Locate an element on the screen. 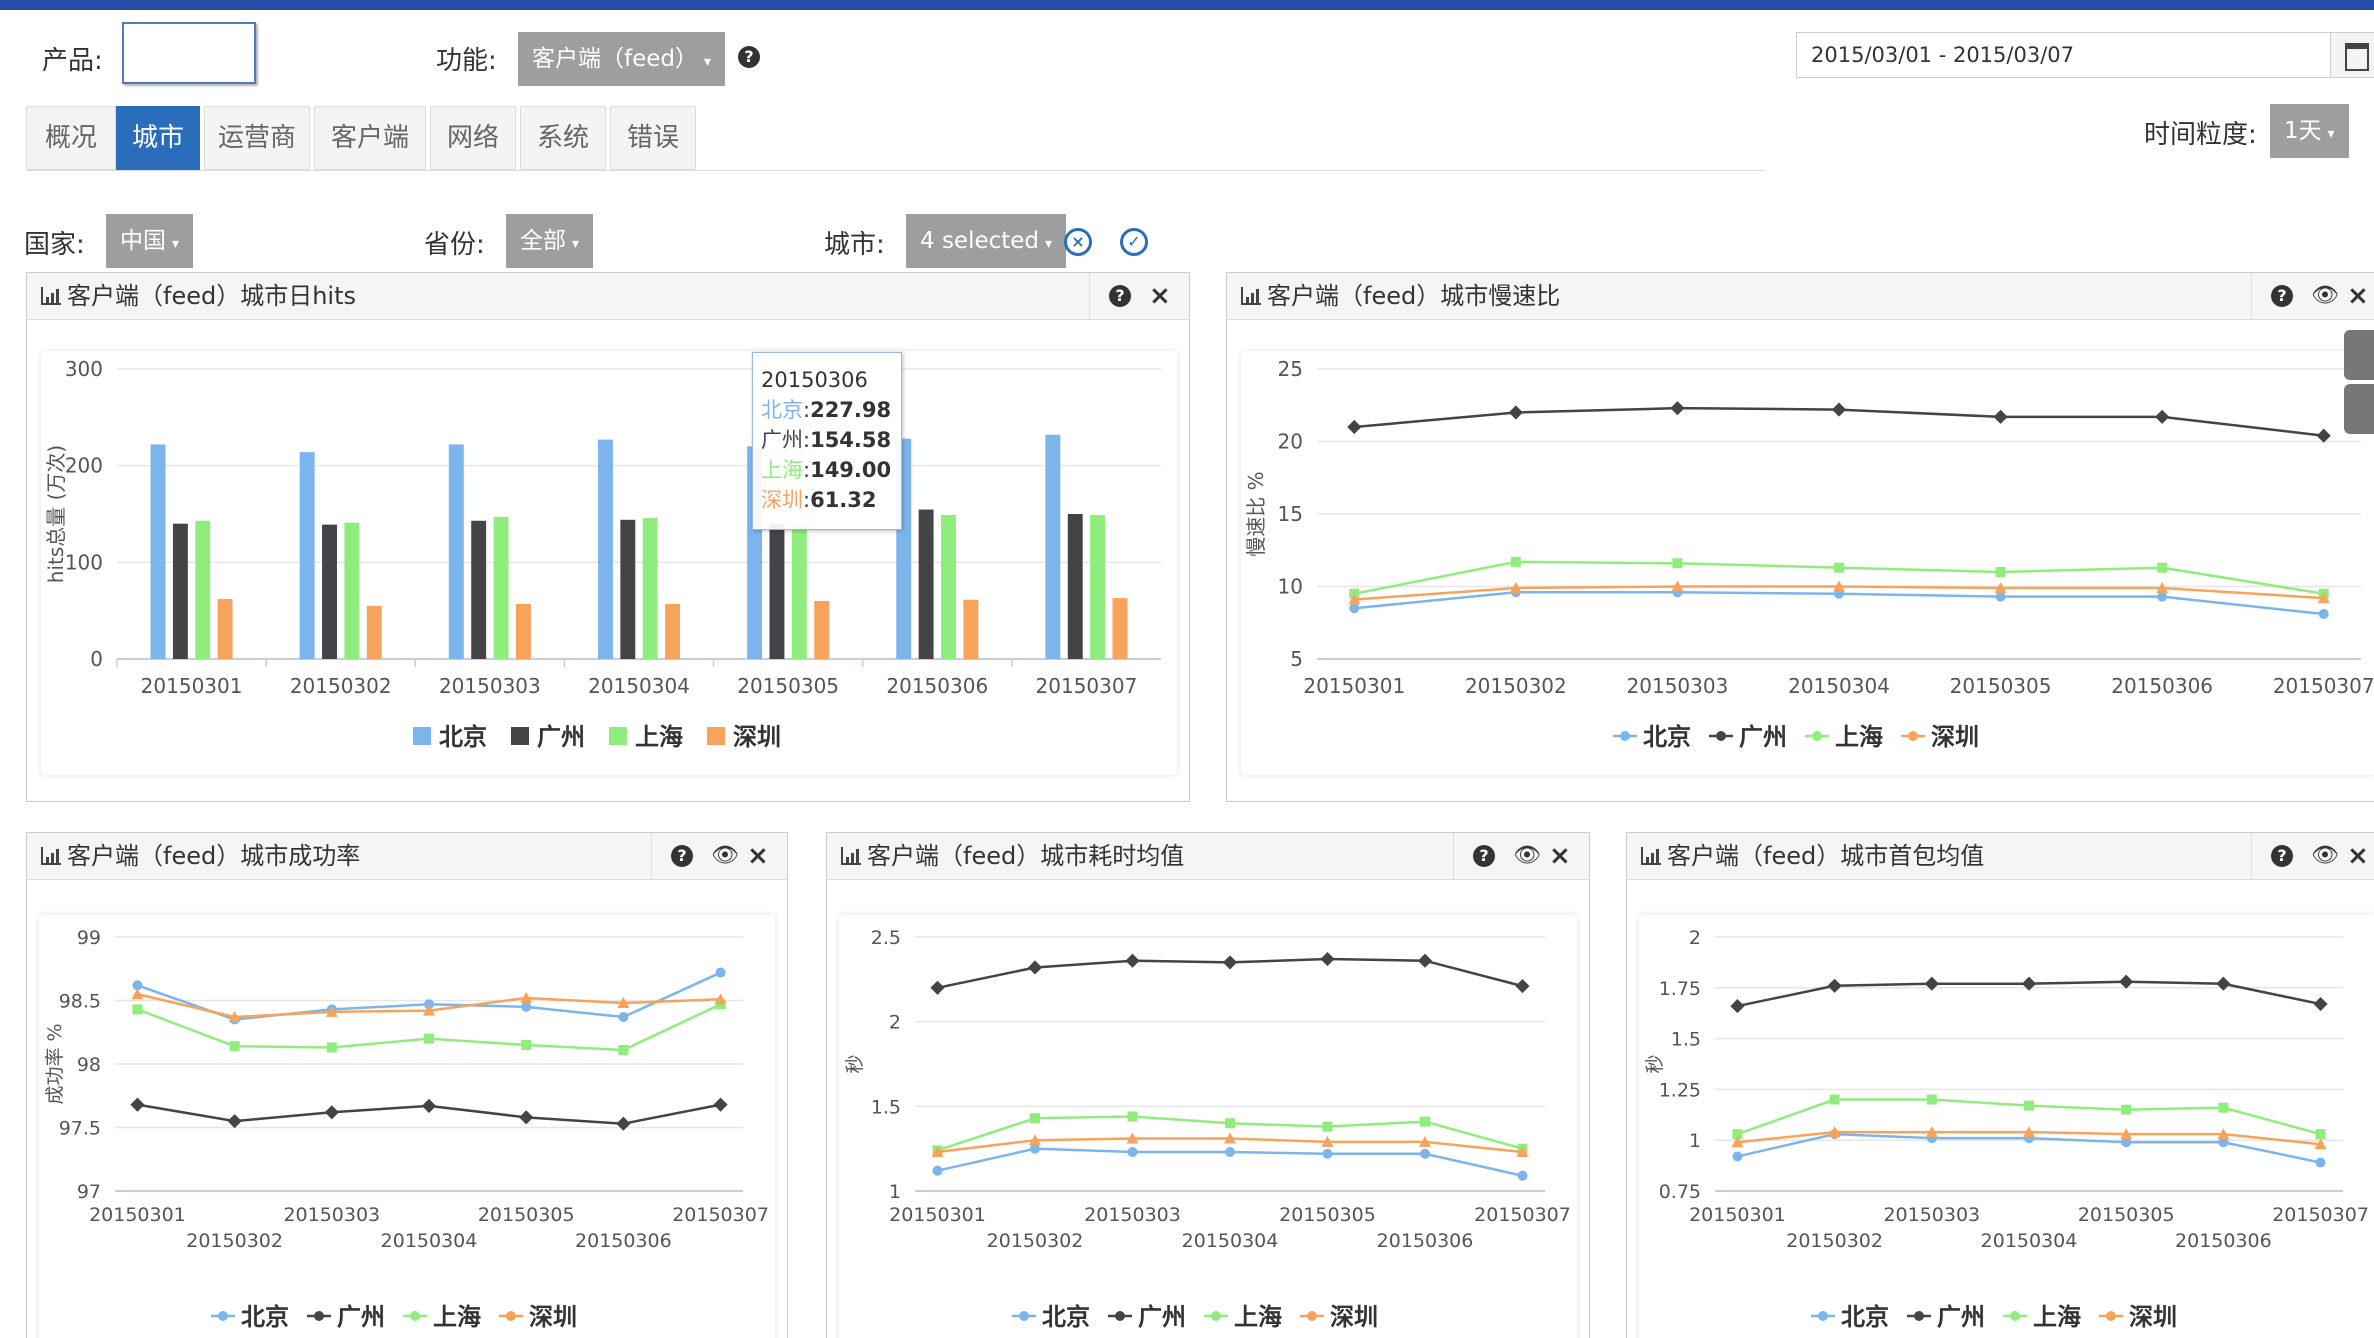 The width and height of the screenshot is (2374, 1338). tooltip-row: 上海:149.00 is located at coordinates (826, 470).